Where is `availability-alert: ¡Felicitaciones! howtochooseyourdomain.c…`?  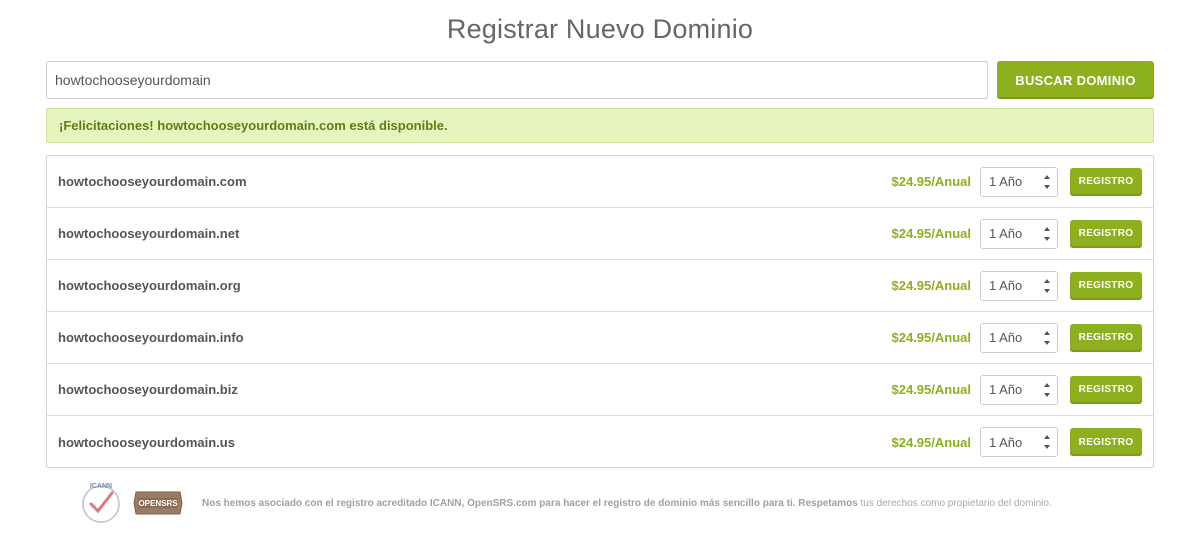 availability-alert: ¡Felicitaciones! howtochooseyourdomain.c… is located at coordinates (600, 125).